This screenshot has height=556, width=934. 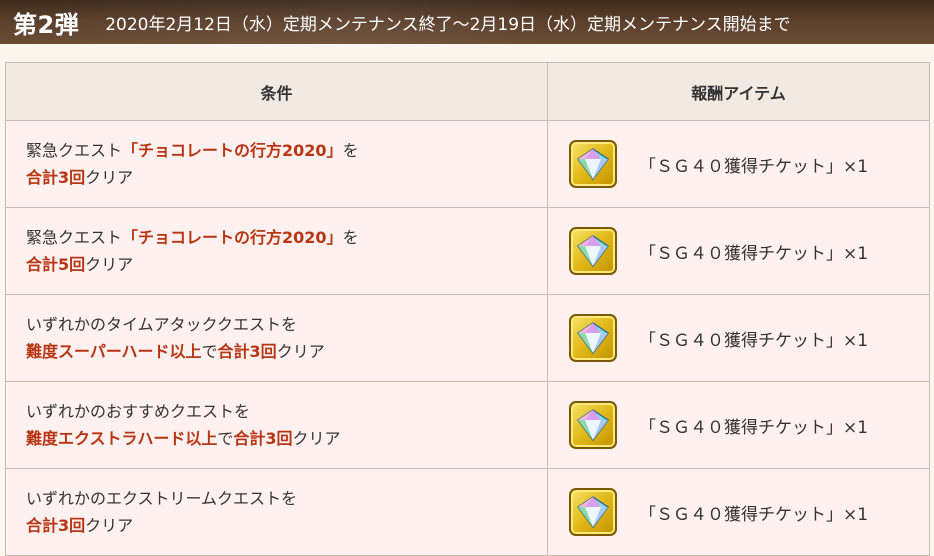 I want to click on condition-text: いずれかのおすすめクエストを, so click(x=138, y=411).